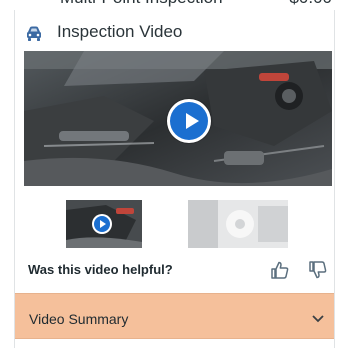 The width and height of the screenshot is (348, 348). Describe the element at coordinates (178, 224) in the screenshot. I see `video-thumbnails` at that location.